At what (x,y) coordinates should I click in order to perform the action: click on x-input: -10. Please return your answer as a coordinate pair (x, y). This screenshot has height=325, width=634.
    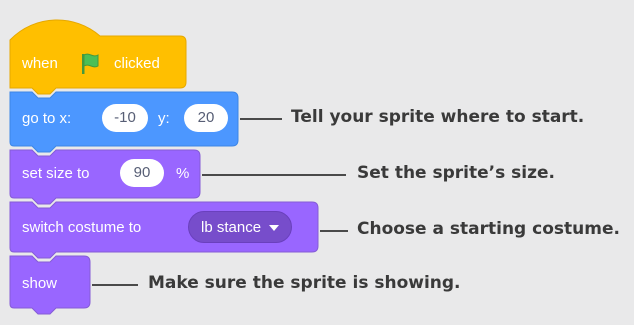
    Looking at the image, I should click on (125, 118).